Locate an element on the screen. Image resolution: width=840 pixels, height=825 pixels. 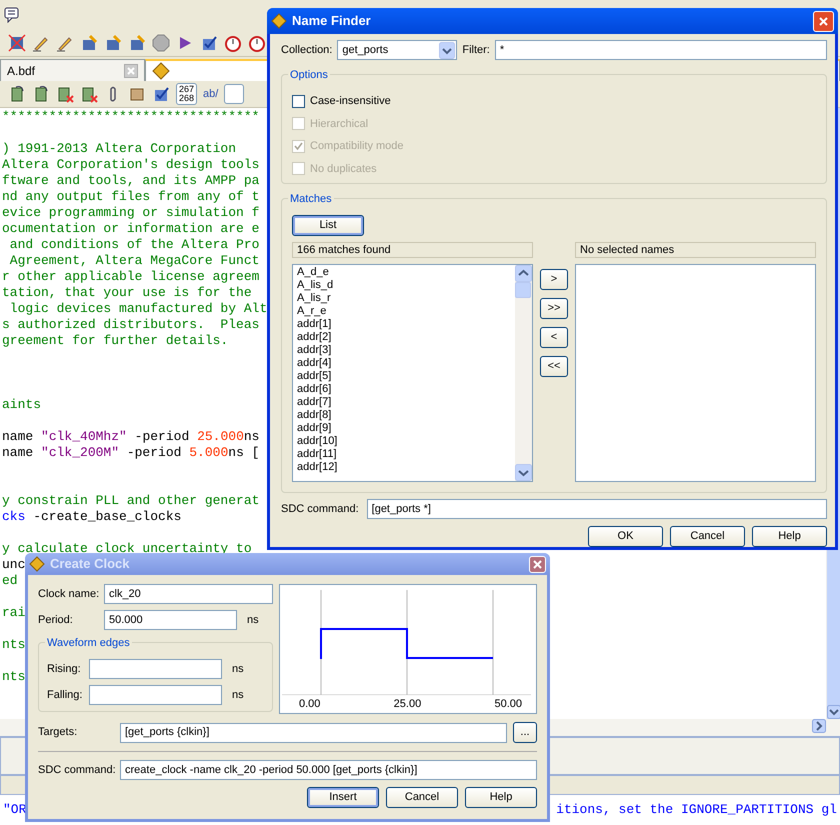
code-line: and conditions of the Altera Pro is located at coordinates (134, 244).